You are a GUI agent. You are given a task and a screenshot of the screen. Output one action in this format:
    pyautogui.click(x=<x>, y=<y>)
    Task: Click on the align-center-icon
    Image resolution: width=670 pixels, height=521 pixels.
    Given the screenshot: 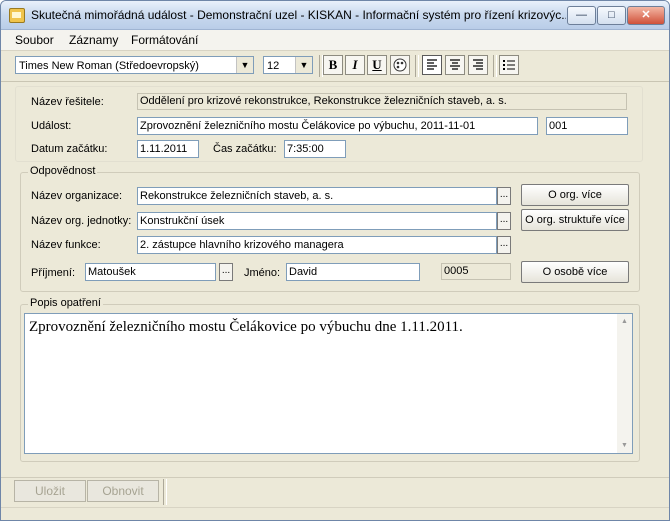 What is the action you would take?
    pyautogui.click(x=455, y=64)
    